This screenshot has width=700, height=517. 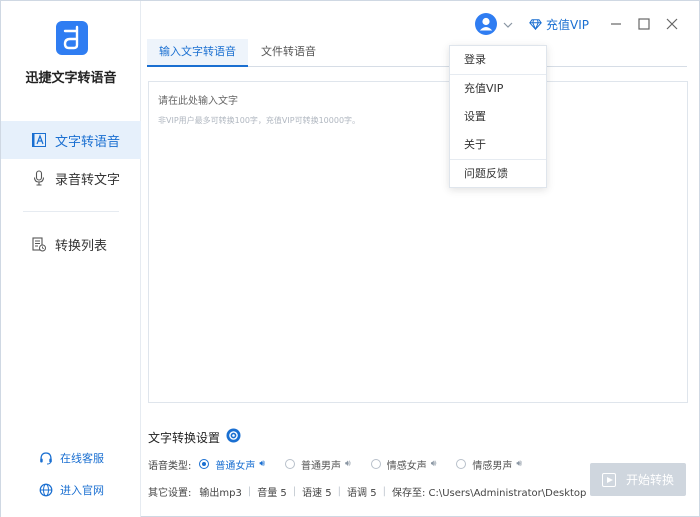 What do you see at coordinates (39, 244) in the screenshot?
I see `list-doc-icon` at bounding box center [39, 244].